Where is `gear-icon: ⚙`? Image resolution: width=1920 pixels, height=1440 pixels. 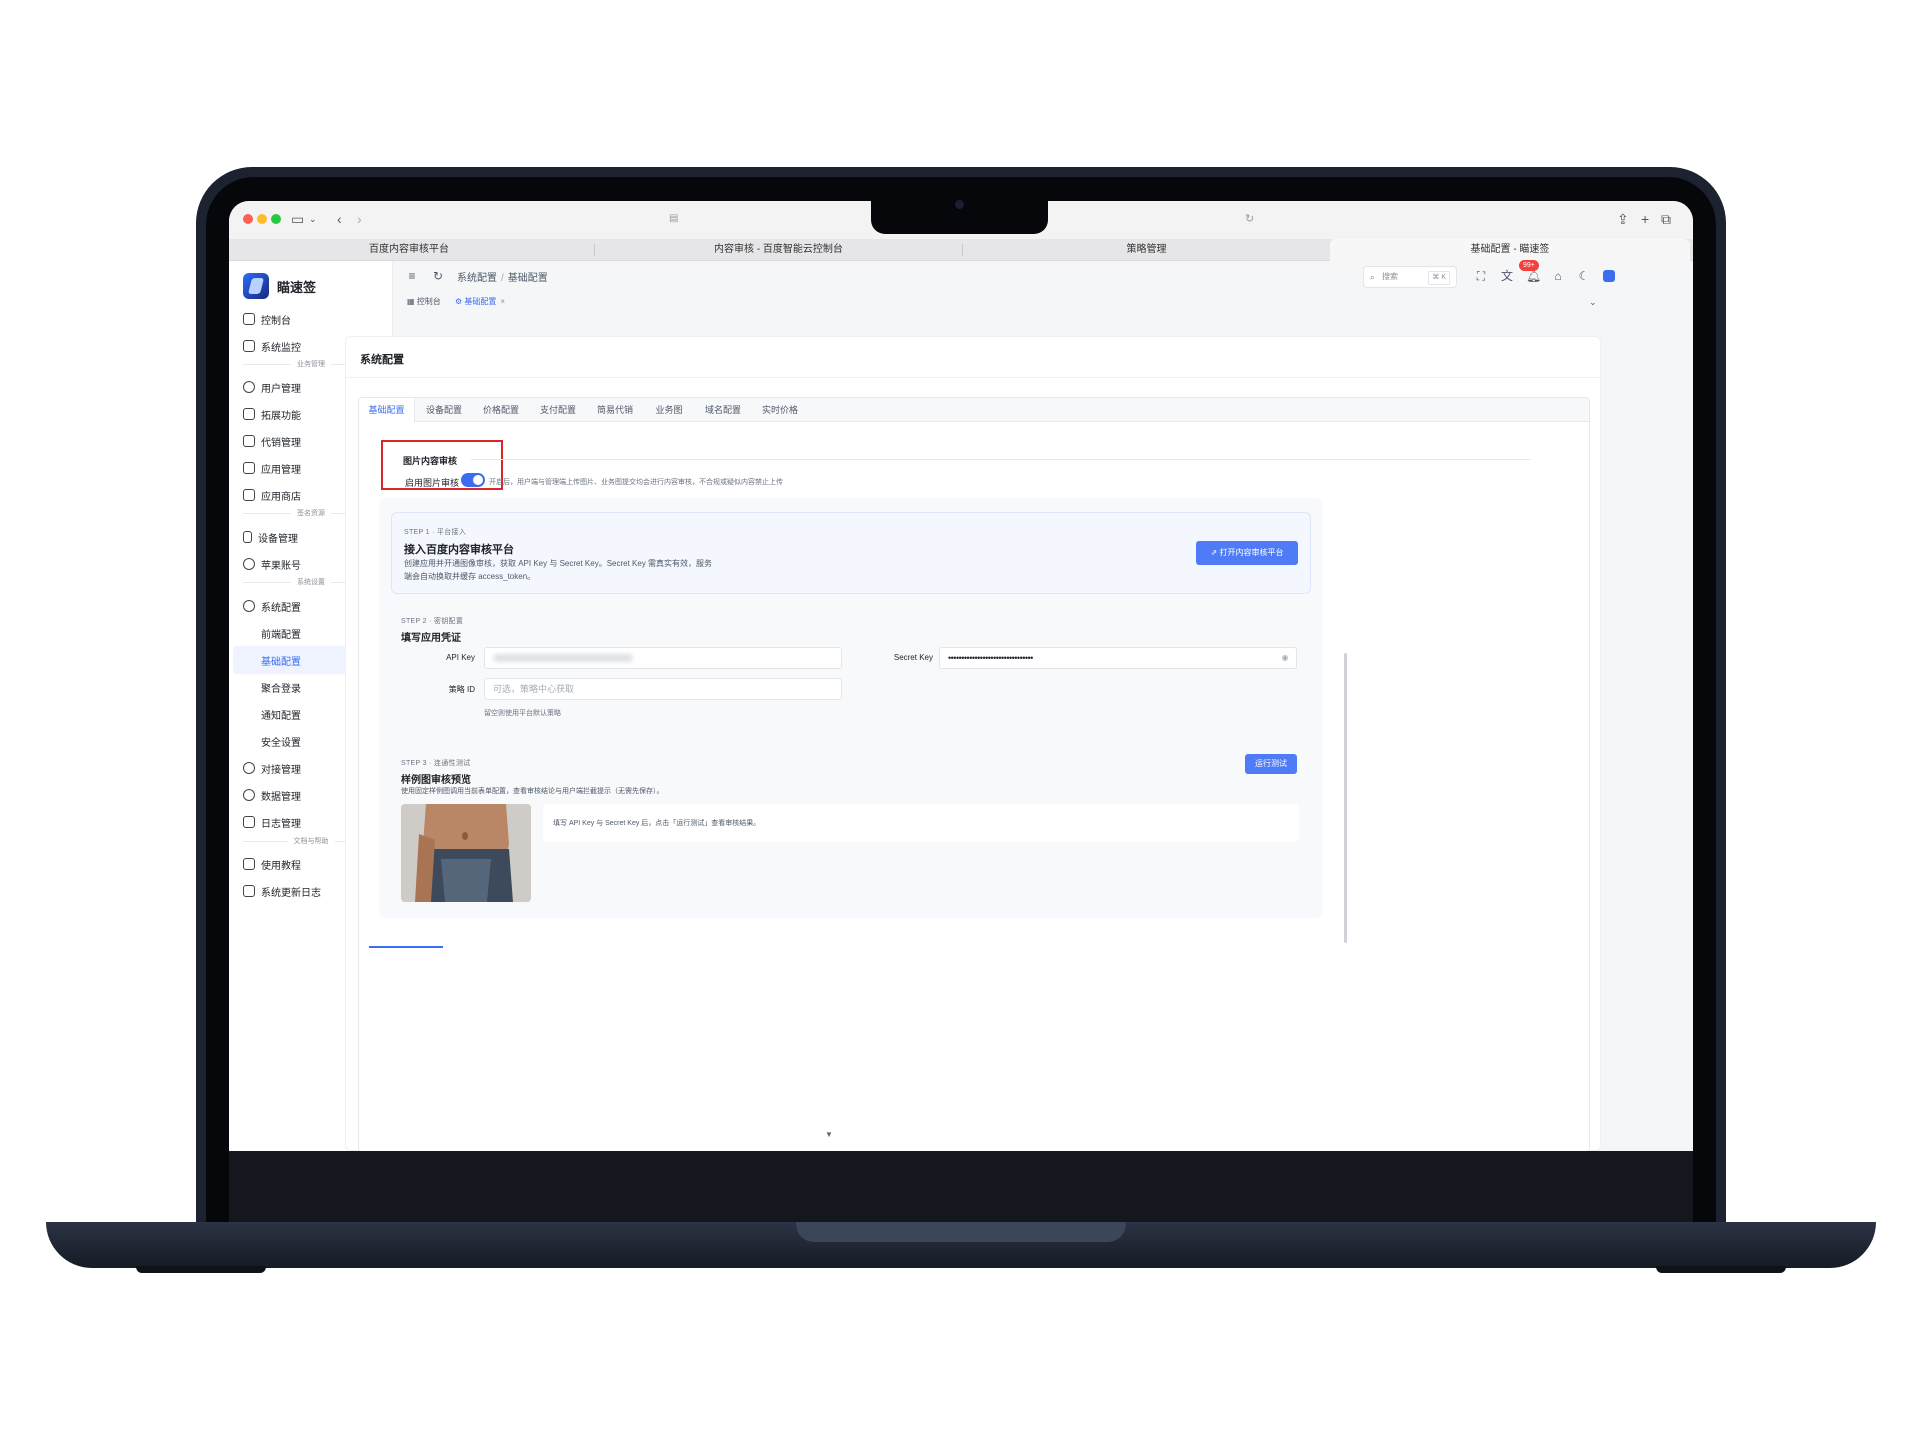
gear-icon: ⚙ is located at coordinates (460, 301).